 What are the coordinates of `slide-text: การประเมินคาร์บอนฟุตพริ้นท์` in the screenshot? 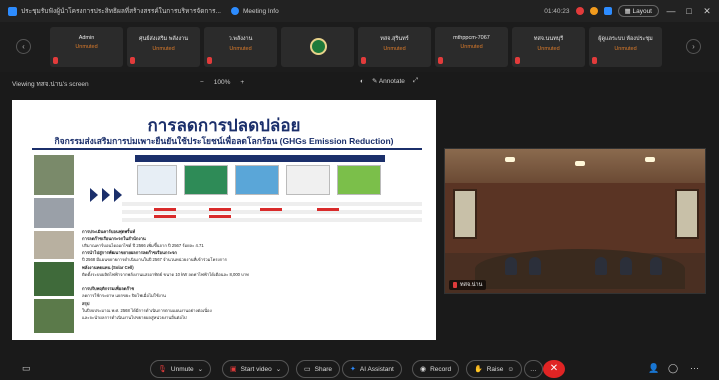 It's located at (109, 231).